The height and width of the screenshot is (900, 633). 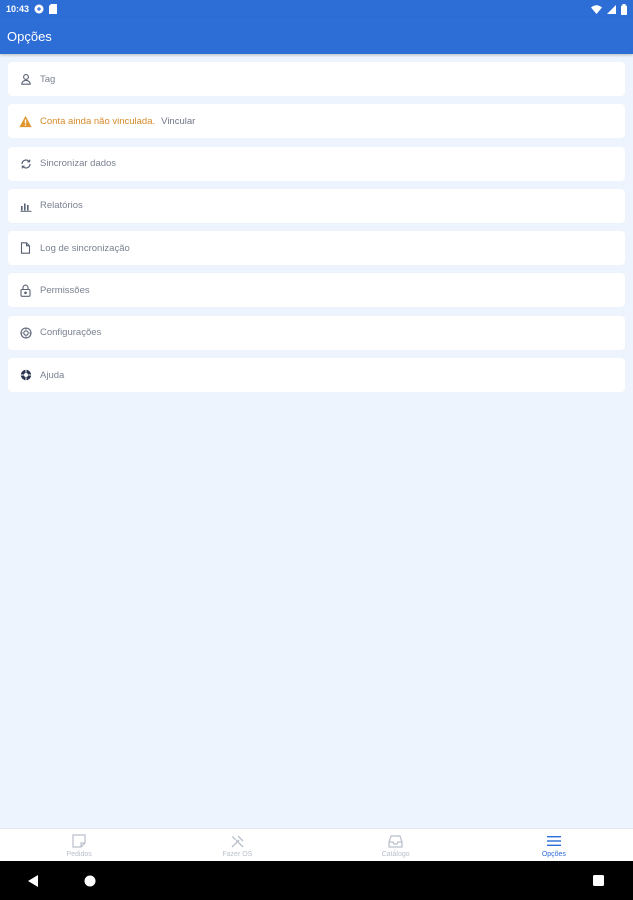 What do you see at coordinates (316, 290) in the screenshot?
I see `menu-item-permissions: Permissões` at bounding box center [316, 290].